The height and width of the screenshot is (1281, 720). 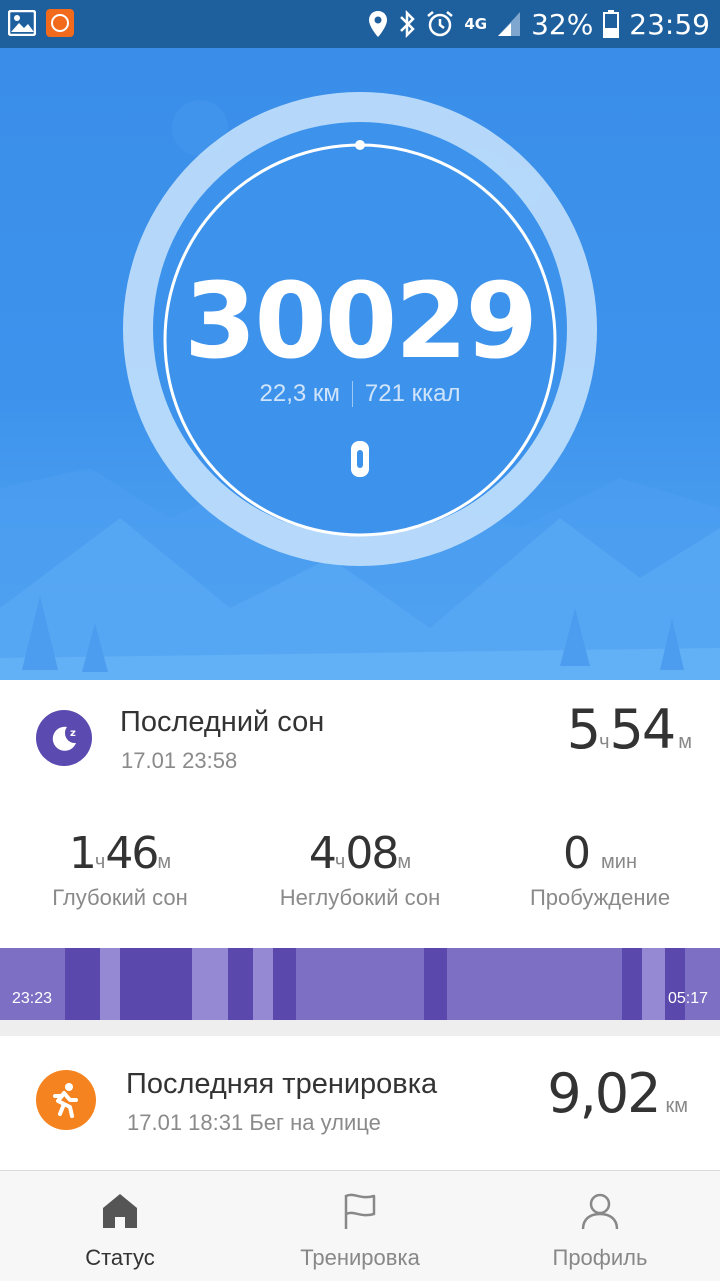 I want to click on deep-minutes: 46, so click(x=132, y=853).